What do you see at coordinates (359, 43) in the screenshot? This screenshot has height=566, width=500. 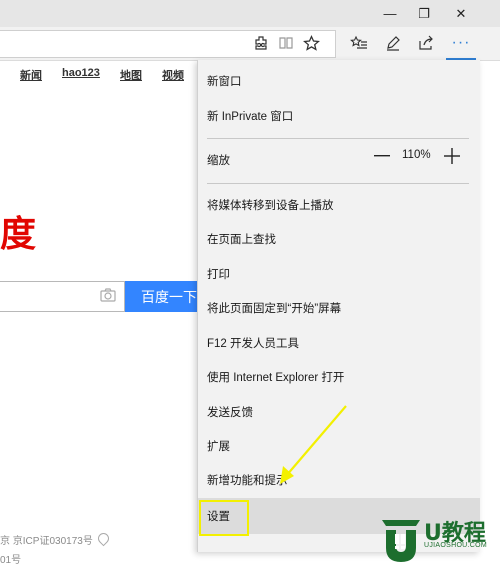 I see `favorites-hub-icon` at bounding box center [359, 43].